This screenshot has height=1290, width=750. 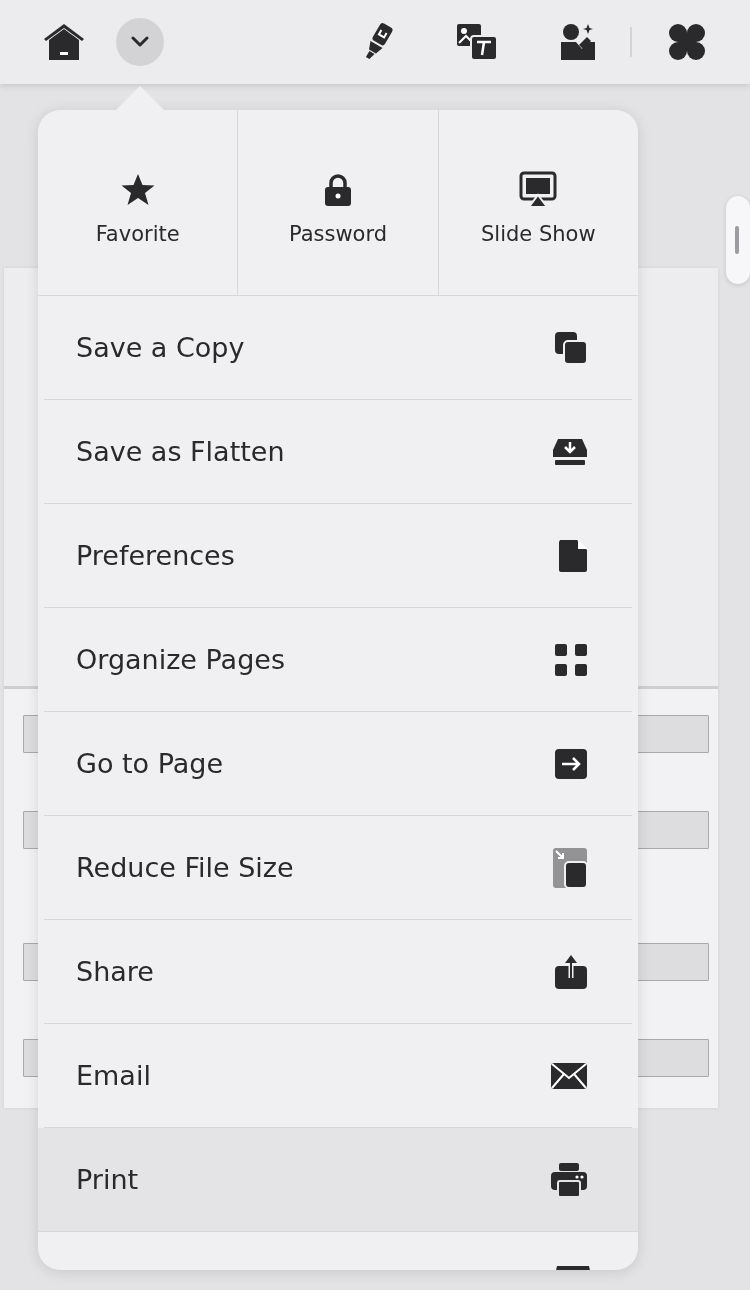 What do you see at coordinates (477, 42) in the screenshot?
I see `image-text-icon` at bounding box center [477, 42].